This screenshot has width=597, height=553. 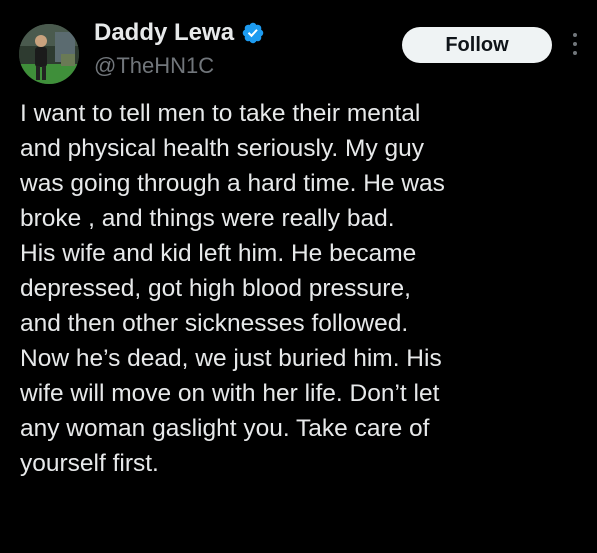 I want to click on tweet-text-line: His wife and kid left him. He became, so click(x=218, y=253).